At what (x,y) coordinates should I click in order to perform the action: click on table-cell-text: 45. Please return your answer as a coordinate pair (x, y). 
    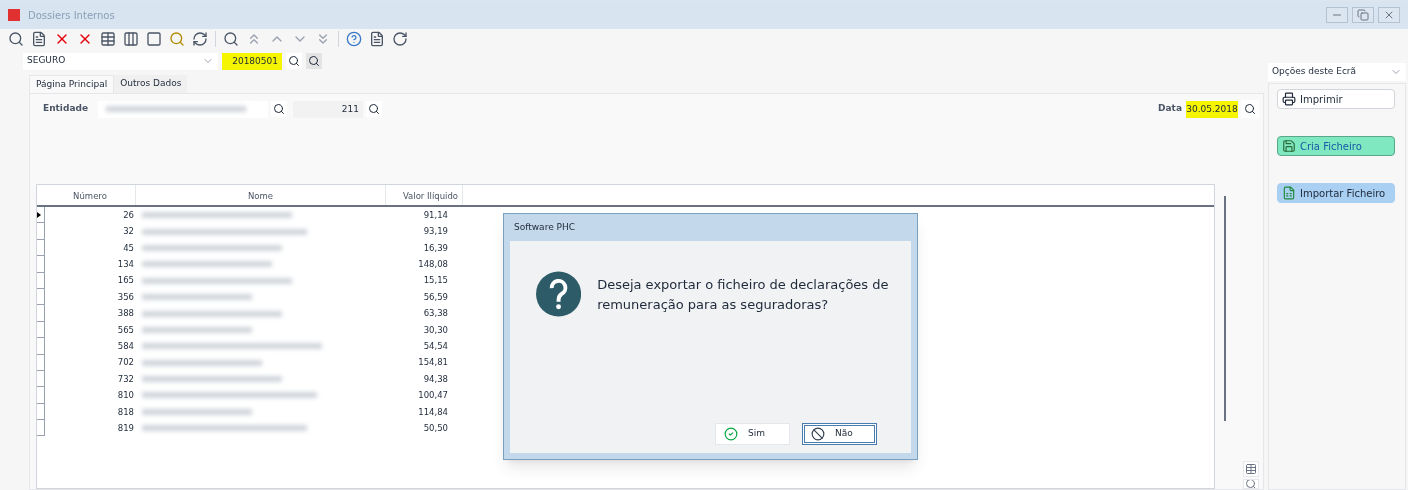
    Looking at the image, I should click on (128, 248).